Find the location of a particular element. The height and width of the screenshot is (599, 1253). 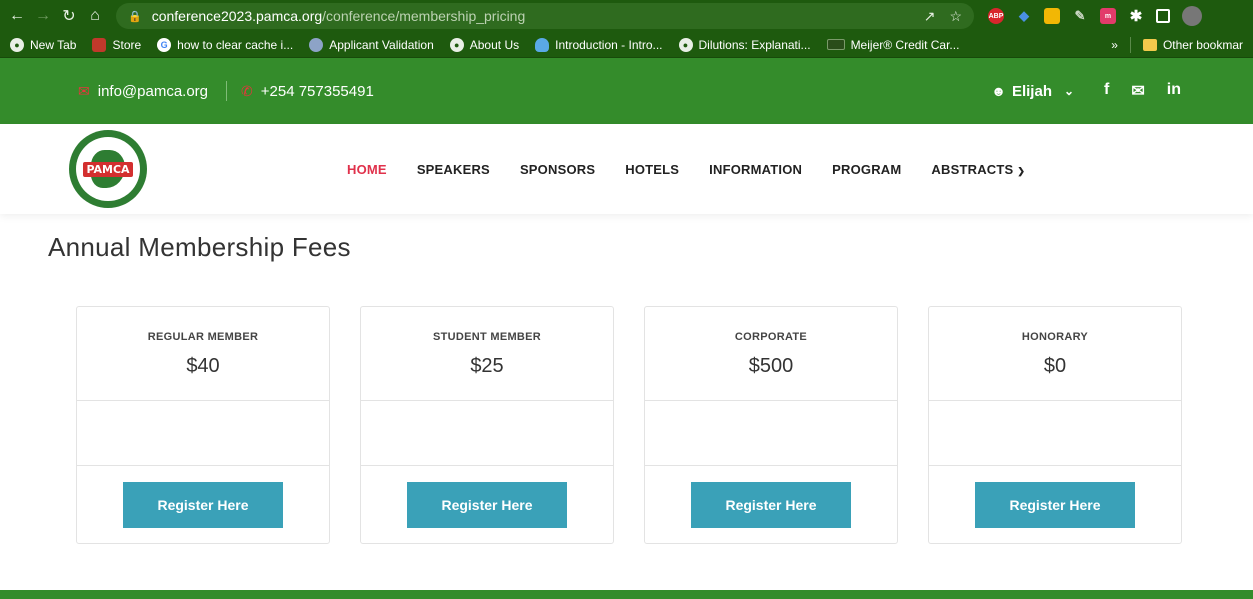

card-icon is located at coordinates (835, 44).